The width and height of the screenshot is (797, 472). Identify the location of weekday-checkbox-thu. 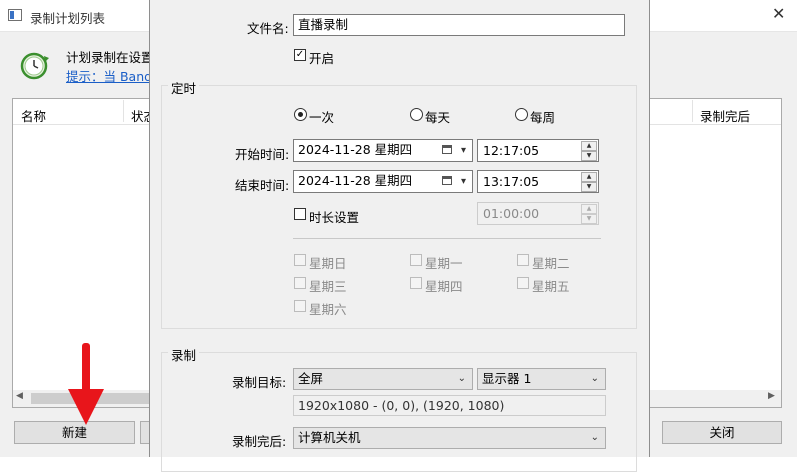
(416, 283).